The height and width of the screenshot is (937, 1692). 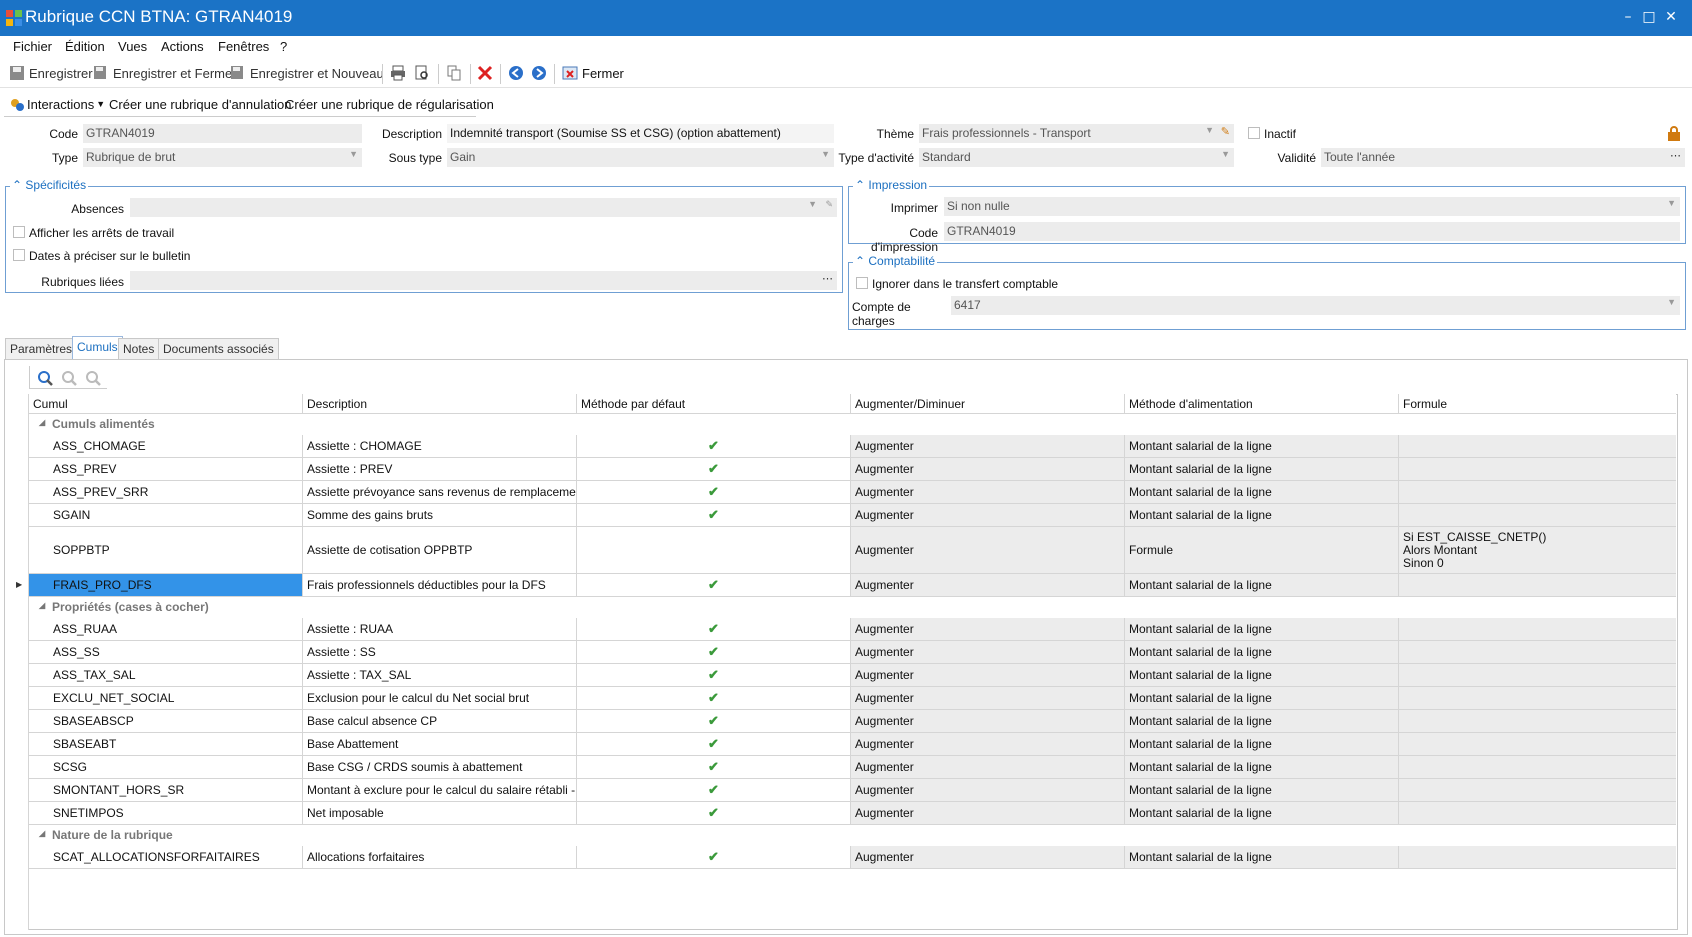 I want to click on col-header-default-method: Méthode par défaut, so click(x=714, y=404).